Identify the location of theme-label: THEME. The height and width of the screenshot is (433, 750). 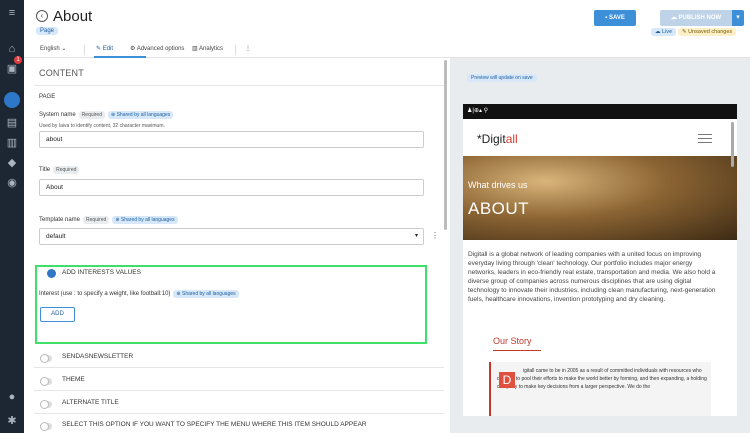
(73, 379).